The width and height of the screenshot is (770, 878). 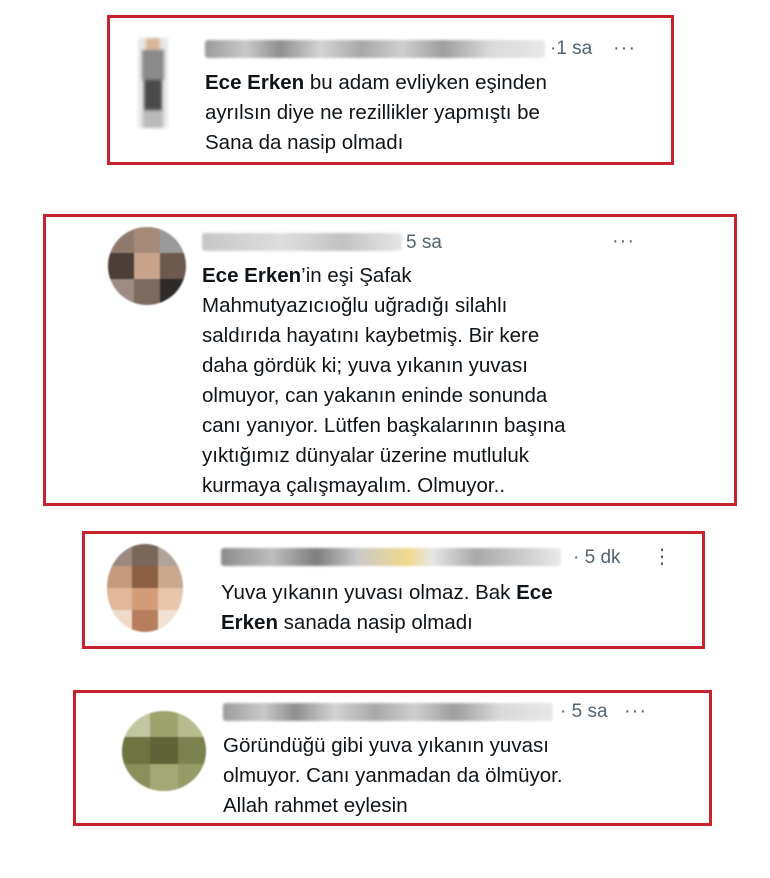 What do you see at coordinates (571, 49) in the screenshot?
I see `timestamp: ·1 sa` at bounding box center [571, 49].